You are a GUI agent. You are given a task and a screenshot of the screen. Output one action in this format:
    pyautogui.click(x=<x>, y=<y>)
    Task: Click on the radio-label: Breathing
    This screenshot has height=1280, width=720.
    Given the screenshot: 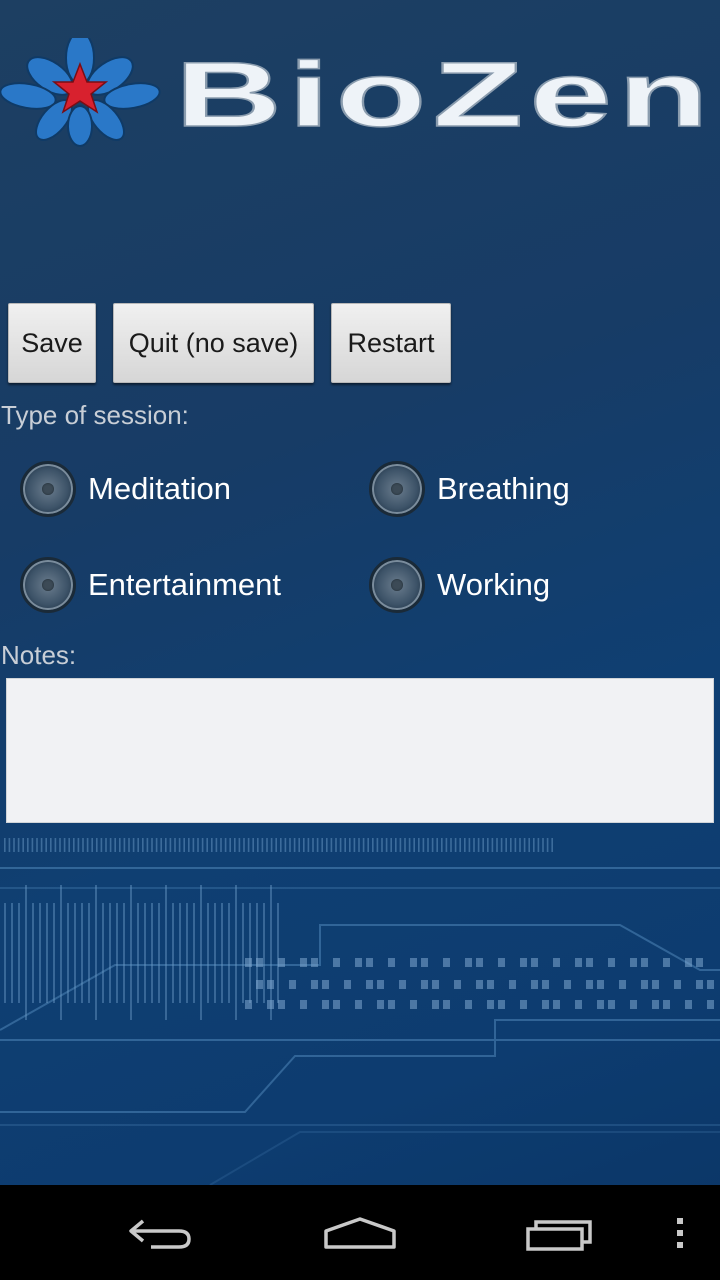 What is the action you would take?
    pyautogui.click(x=503, y=488)
    